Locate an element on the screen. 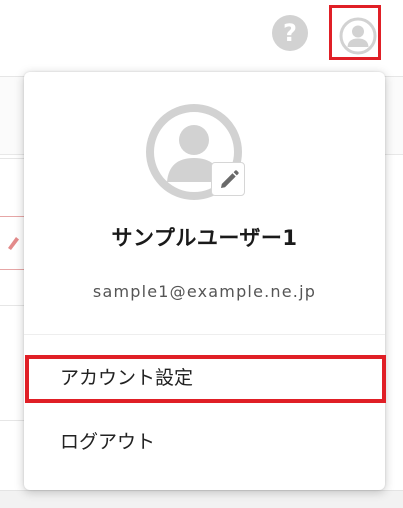 This screenshot has width=403, height=508. menu-divider is located at coordinates (204, 334).